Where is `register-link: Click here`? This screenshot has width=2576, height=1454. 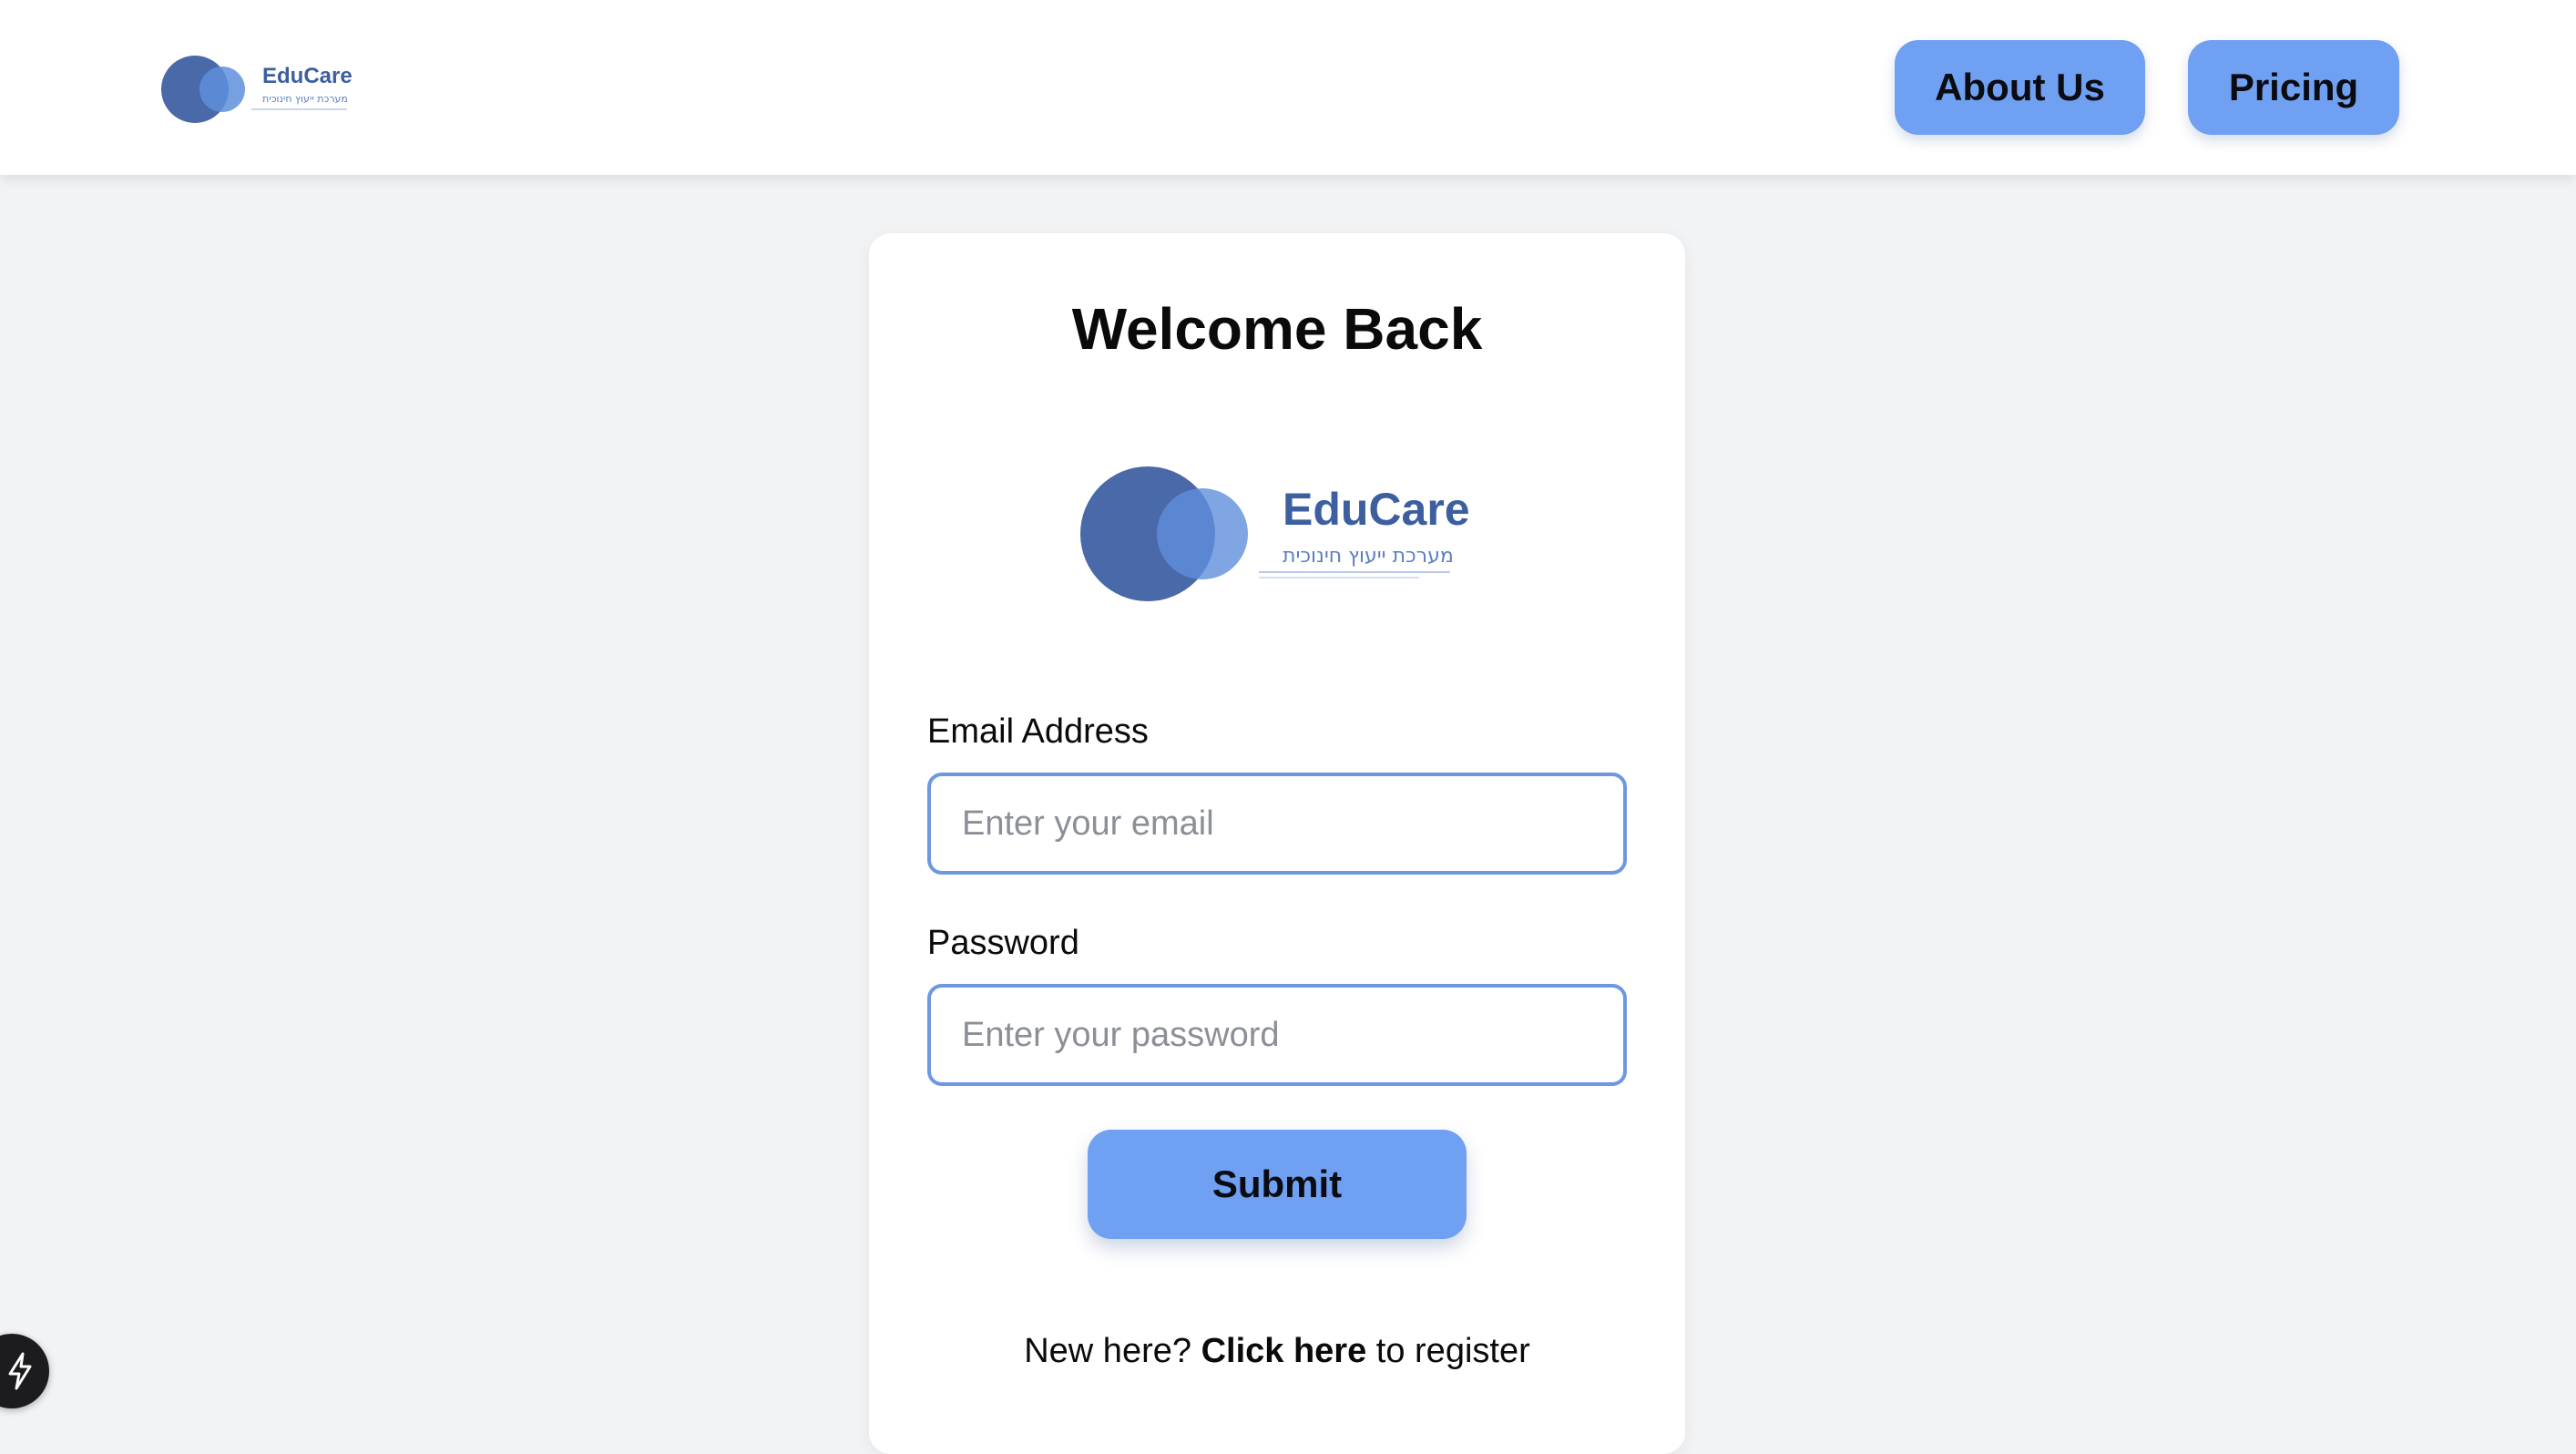
register-link: Click here is located at coordinates (1284, 1351).